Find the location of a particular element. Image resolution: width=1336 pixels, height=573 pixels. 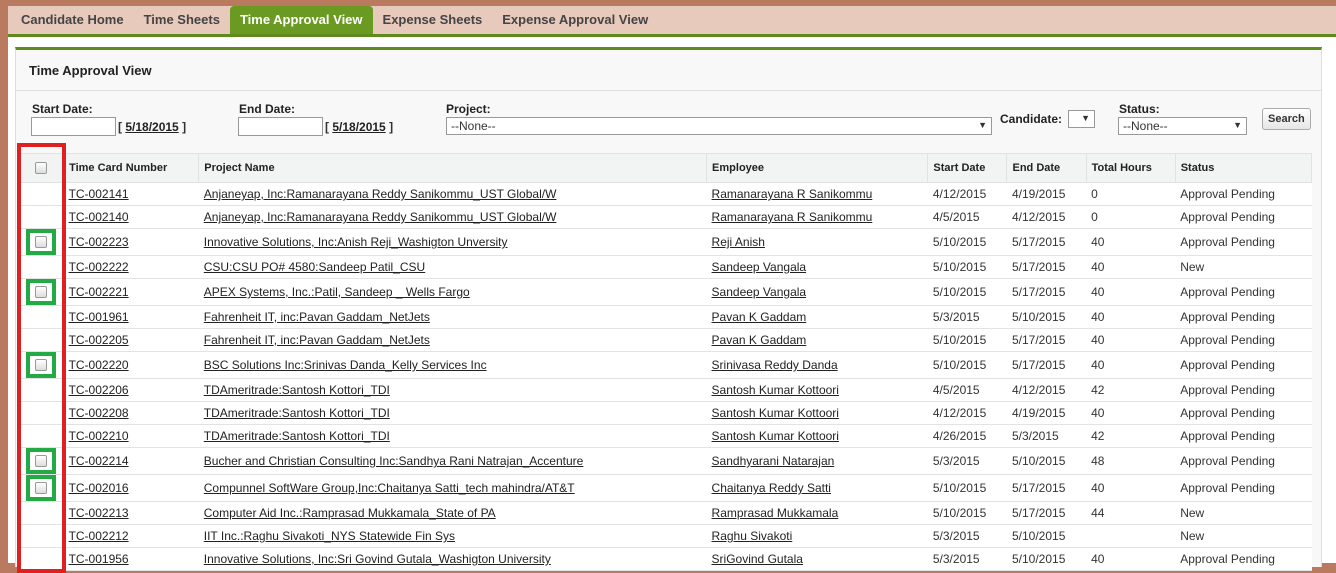

column-header: Total Hours is located at coordinates (1130, 168).